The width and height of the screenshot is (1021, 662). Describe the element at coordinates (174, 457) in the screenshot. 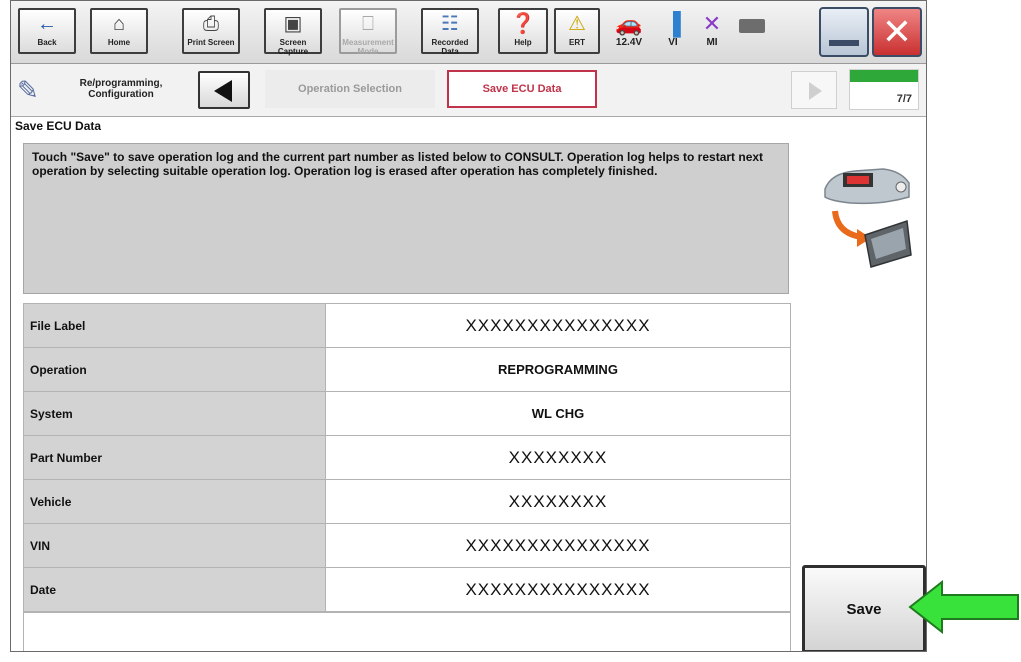

I see `row-label: Part Number` at that location.